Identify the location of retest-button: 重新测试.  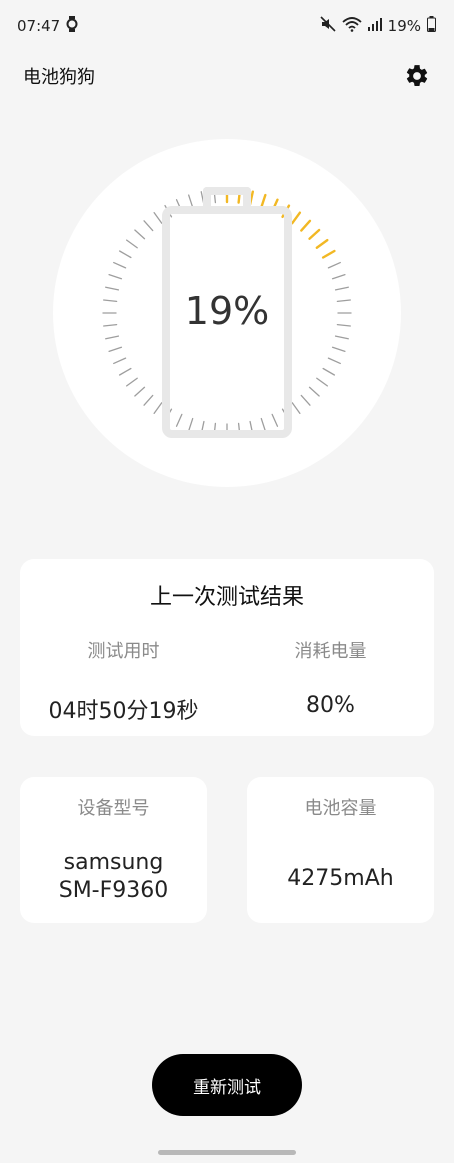
(227, 1085).